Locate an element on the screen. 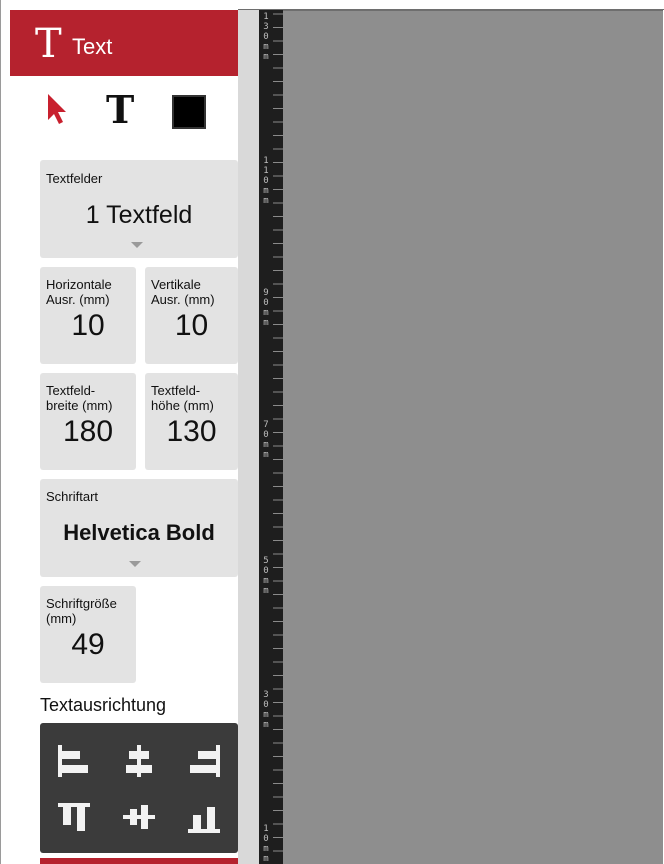  align-right-icon is located at coordinates (204, 761).